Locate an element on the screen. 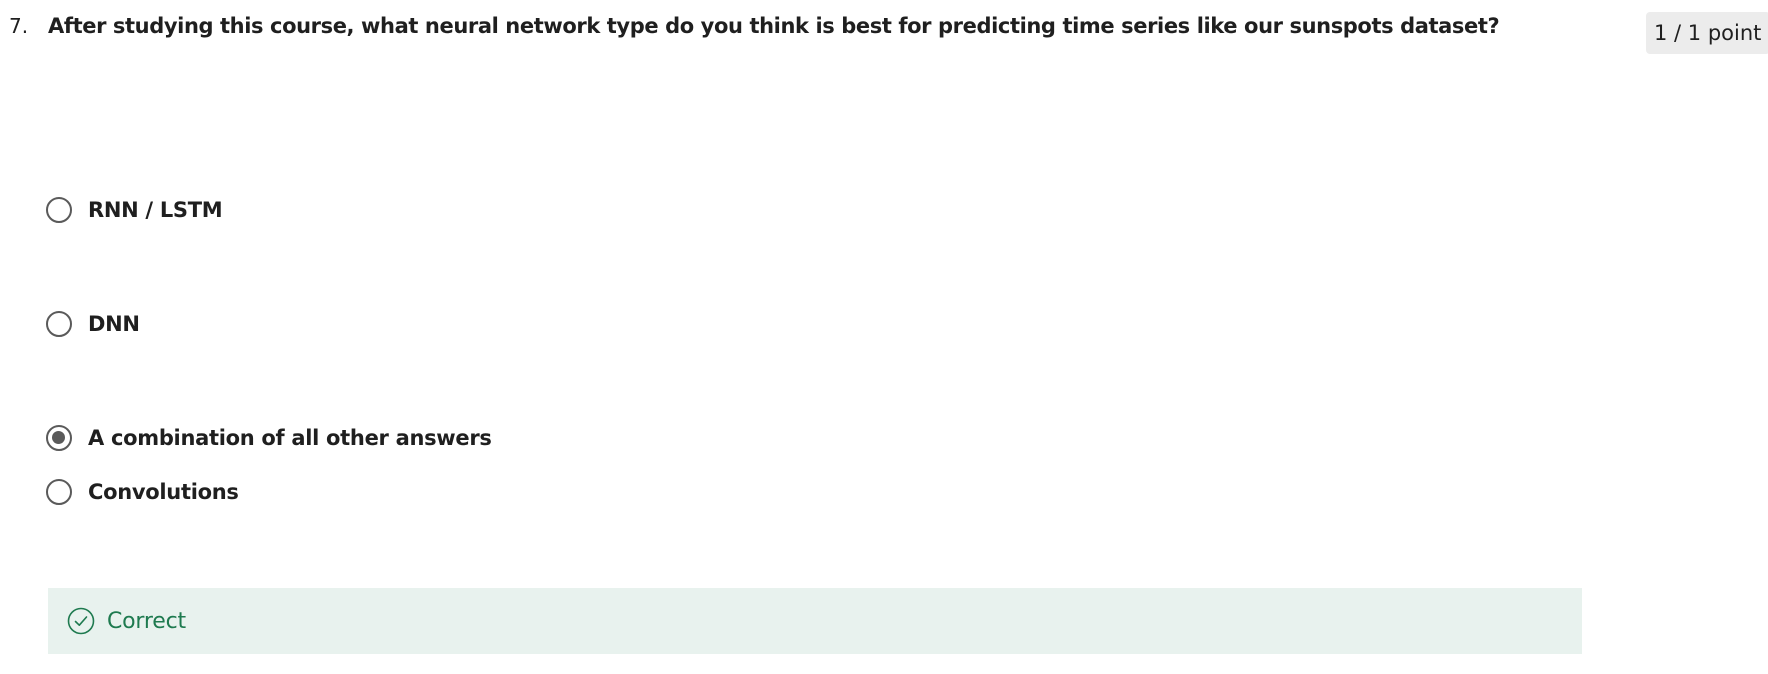 Image resolution: width=1768 pixels, height=674 pixels. option-label: RNN / LSTM is located at coordinates (155, 210).